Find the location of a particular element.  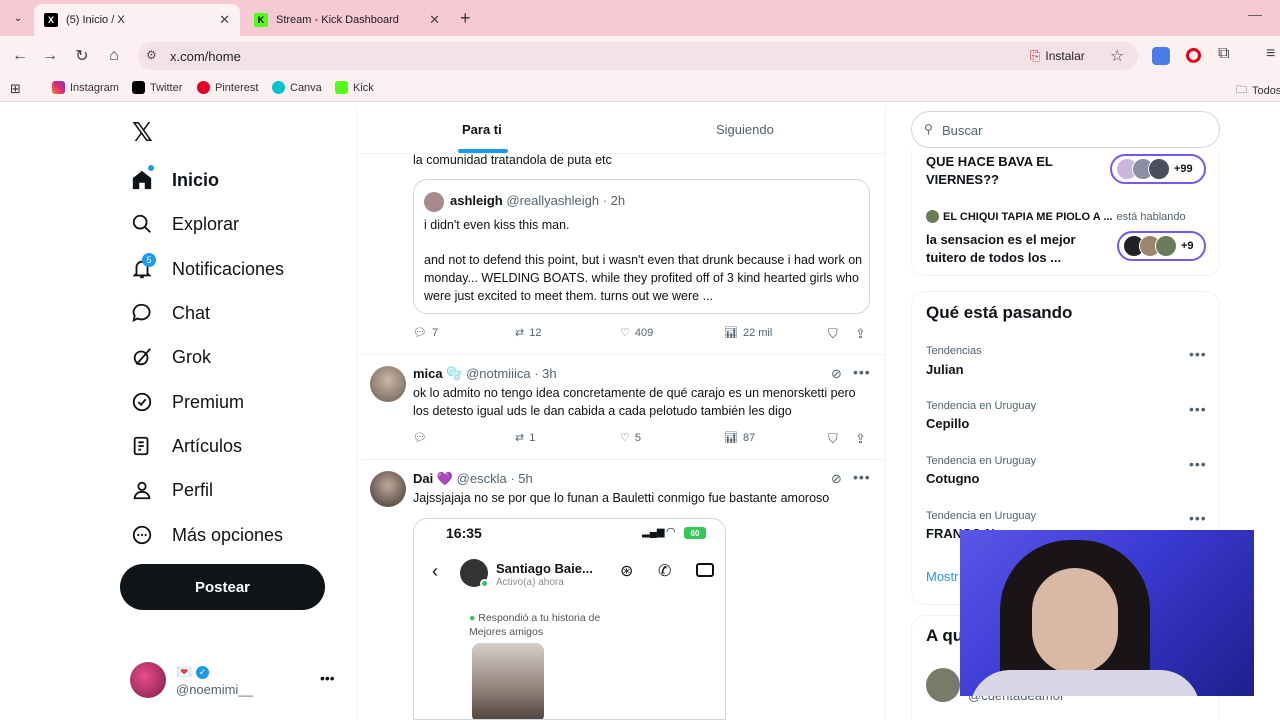

chat-icon is located at coordinates (142, 313).